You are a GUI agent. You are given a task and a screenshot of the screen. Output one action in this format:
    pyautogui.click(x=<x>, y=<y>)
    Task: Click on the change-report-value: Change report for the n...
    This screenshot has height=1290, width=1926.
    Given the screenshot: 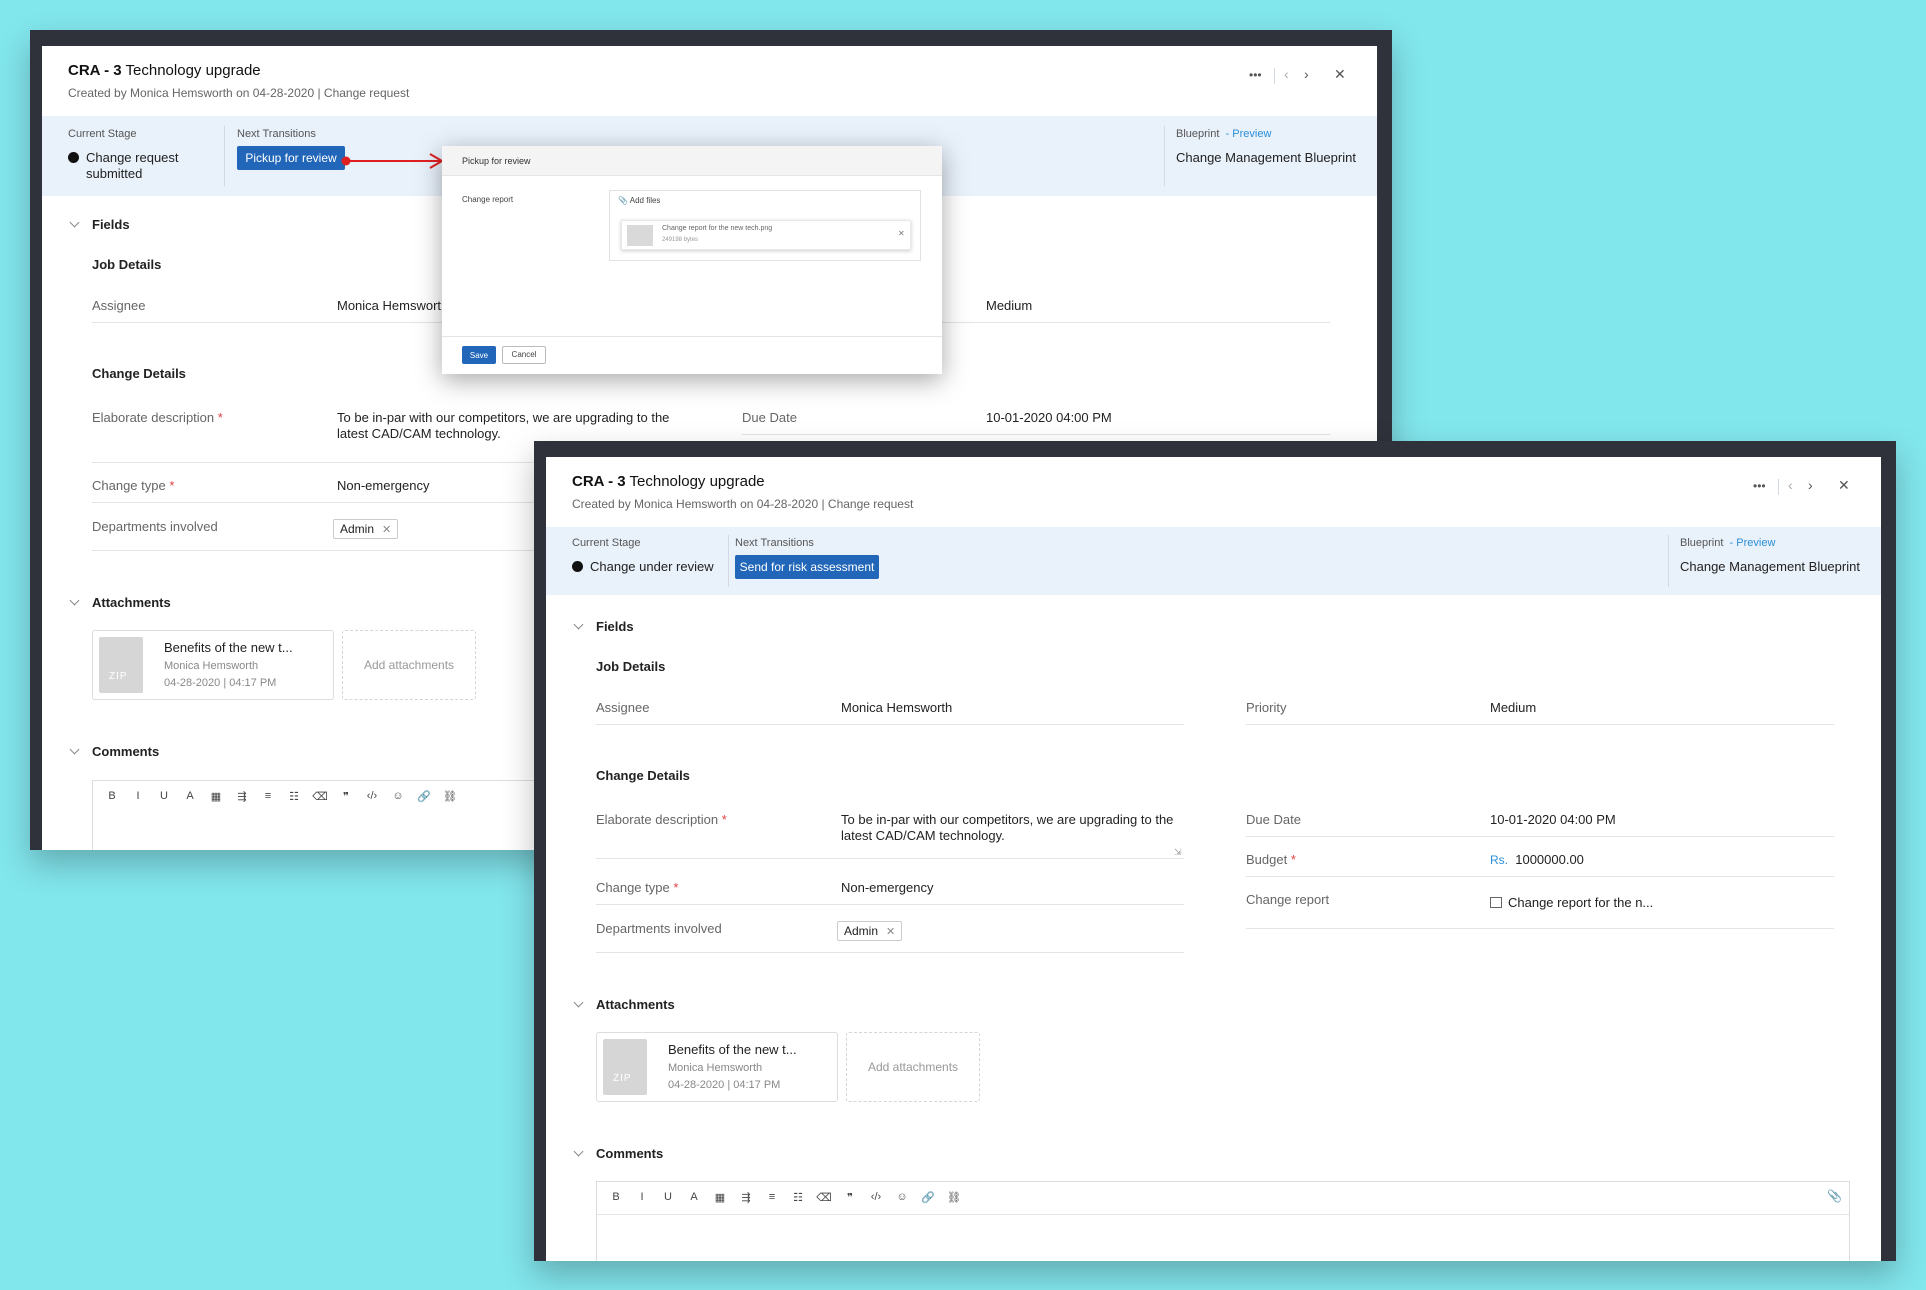 What is the action you would take?
    pyautogui.click(x=1571, y=902)
    